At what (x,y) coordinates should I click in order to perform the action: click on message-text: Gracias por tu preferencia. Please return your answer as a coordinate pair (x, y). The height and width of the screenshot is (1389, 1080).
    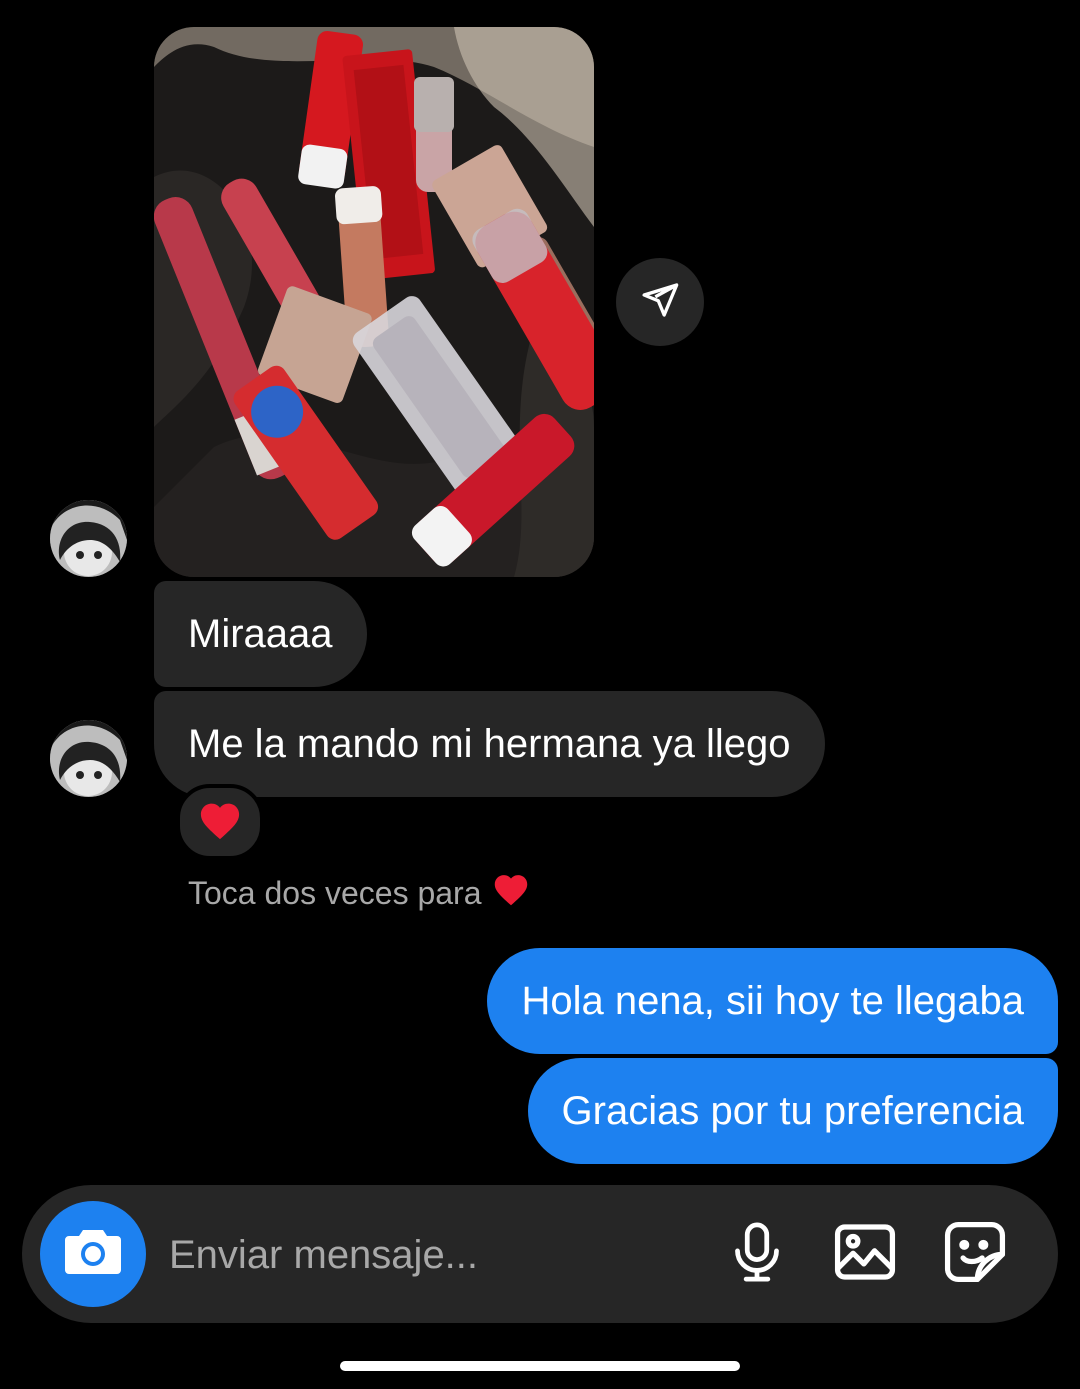
    Looking at the image, I should click on (792, 1111).